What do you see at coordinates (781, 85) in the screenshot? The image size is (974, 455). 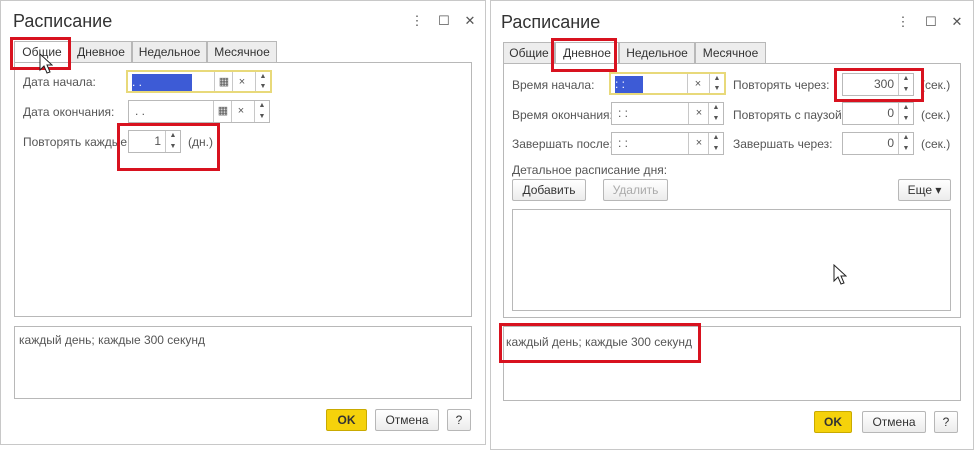 I see `repeat-through-label: Повторять через:` at bounding box center [781, 85].